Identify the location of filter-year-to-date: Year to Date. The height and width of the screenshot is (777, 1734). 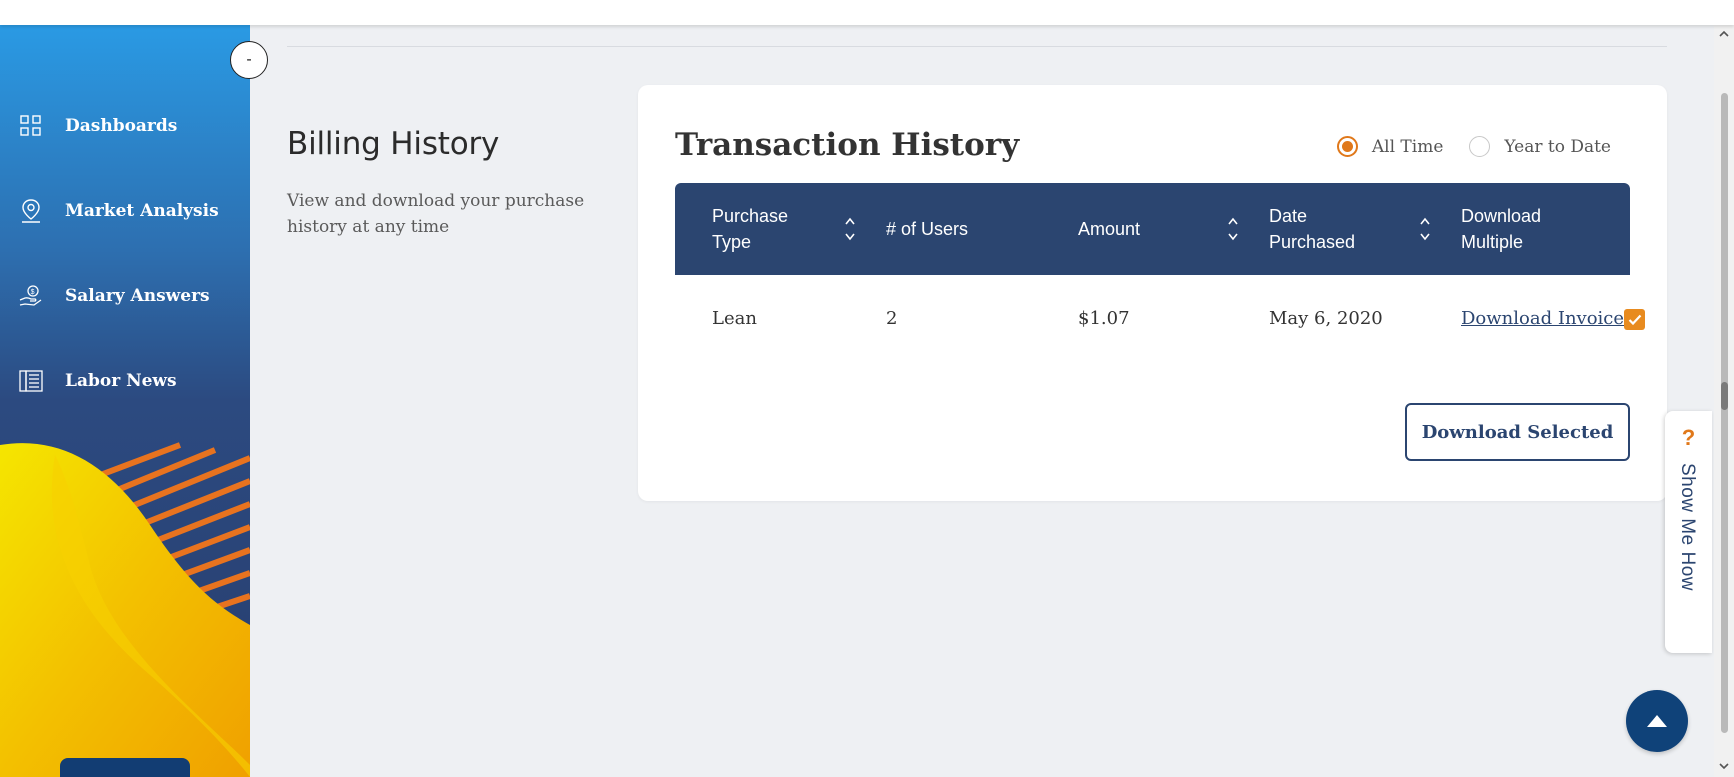
(1540, 146).